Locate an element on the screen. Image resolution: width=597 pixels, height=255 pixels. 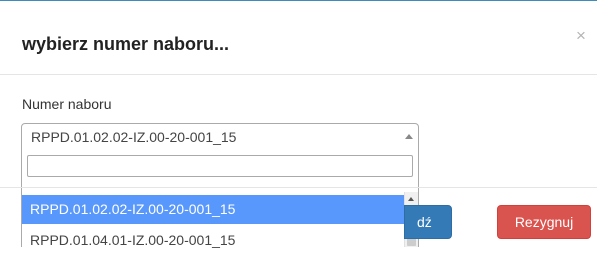
recruitment-number-select: RPPD.01.02.02-IZ.00-20-001_15 is located at coordinates (220, 137).